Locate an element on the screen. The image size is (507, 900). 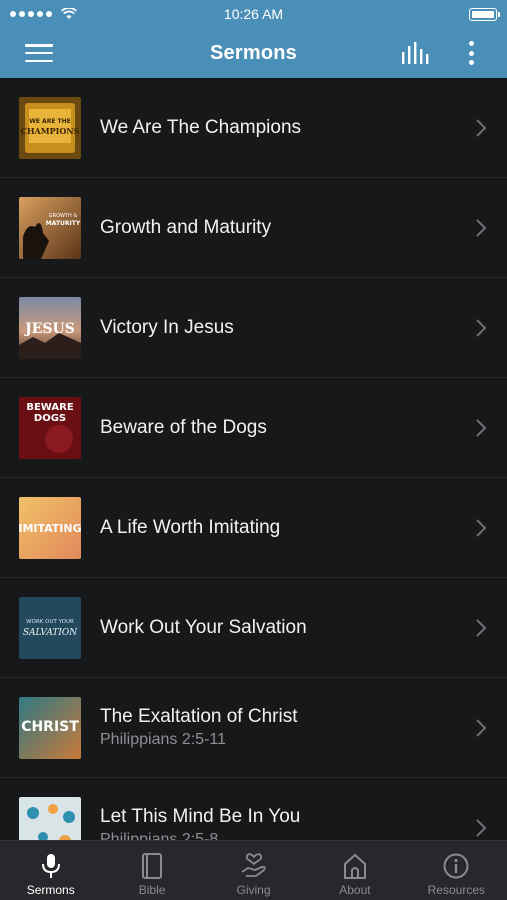
svg-text: MATURITY is located at coordinates (63, 223).